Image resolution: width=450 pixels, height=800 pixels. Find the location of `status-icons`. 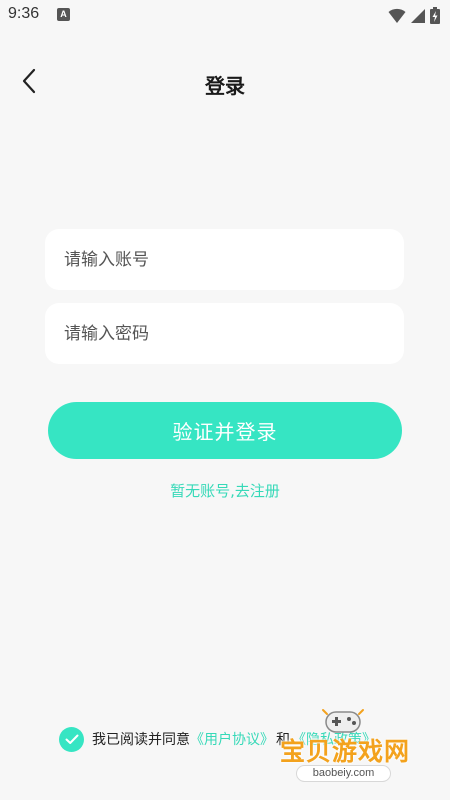

status-icons is located at coordinates (414, 17).